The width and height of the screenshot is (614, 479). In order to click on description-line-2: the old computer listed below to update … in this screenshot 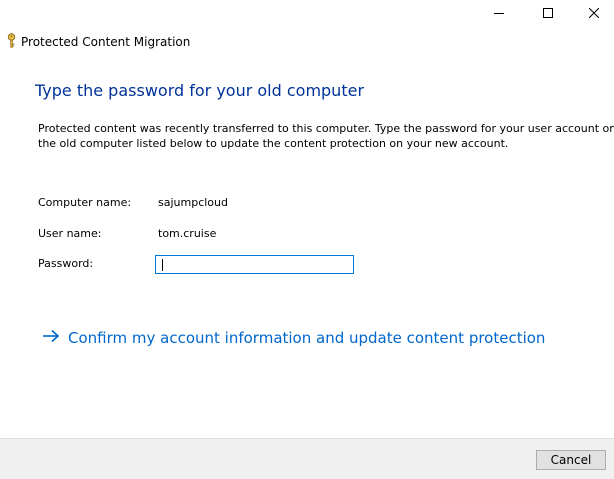, I will do `click(273, 143)`.